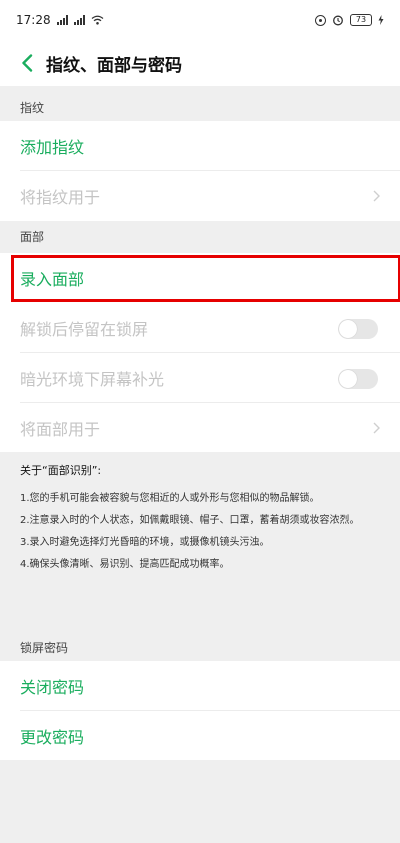 The height and width of the screenshot is (843, 400). Describe the element at coordinates (52, 687) in the screenshot. I see `close-password-label: 关闭密码` at that location.